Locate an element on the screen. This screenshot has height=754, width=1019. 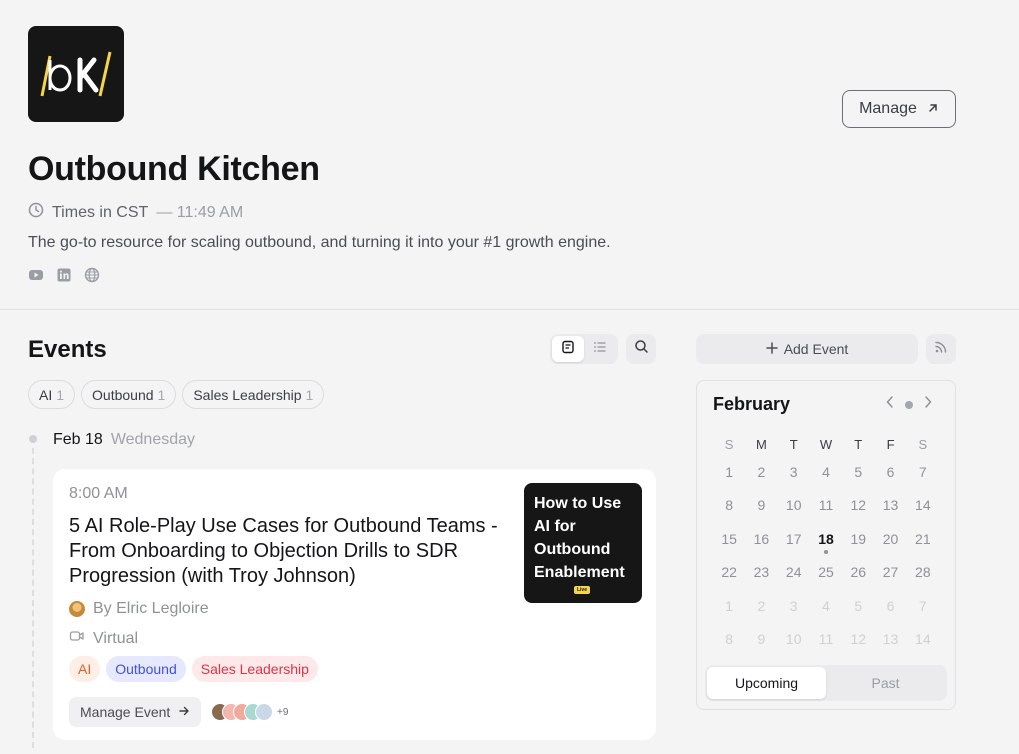
social-links is located at coordinates (64, 275).